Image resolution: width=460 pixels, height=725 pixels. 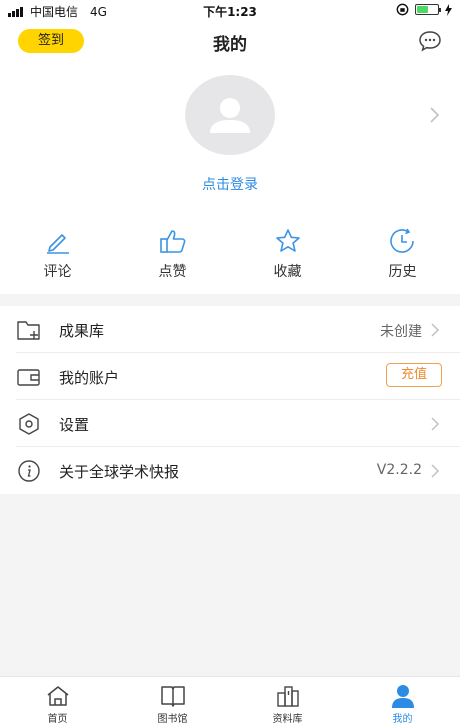 What do you see at coordinates (28, 330) in the screenshot?
I see `folder-add-icon` at bounding box center [28, 330].